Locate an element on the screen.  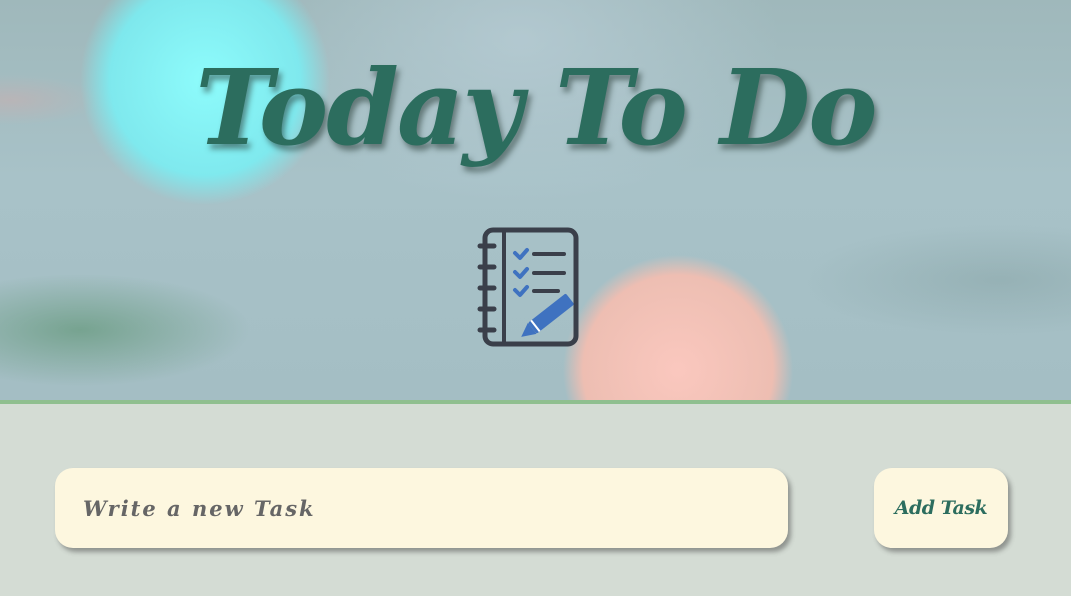
notebook-checklist-icon is located at coordinates (528, 287).